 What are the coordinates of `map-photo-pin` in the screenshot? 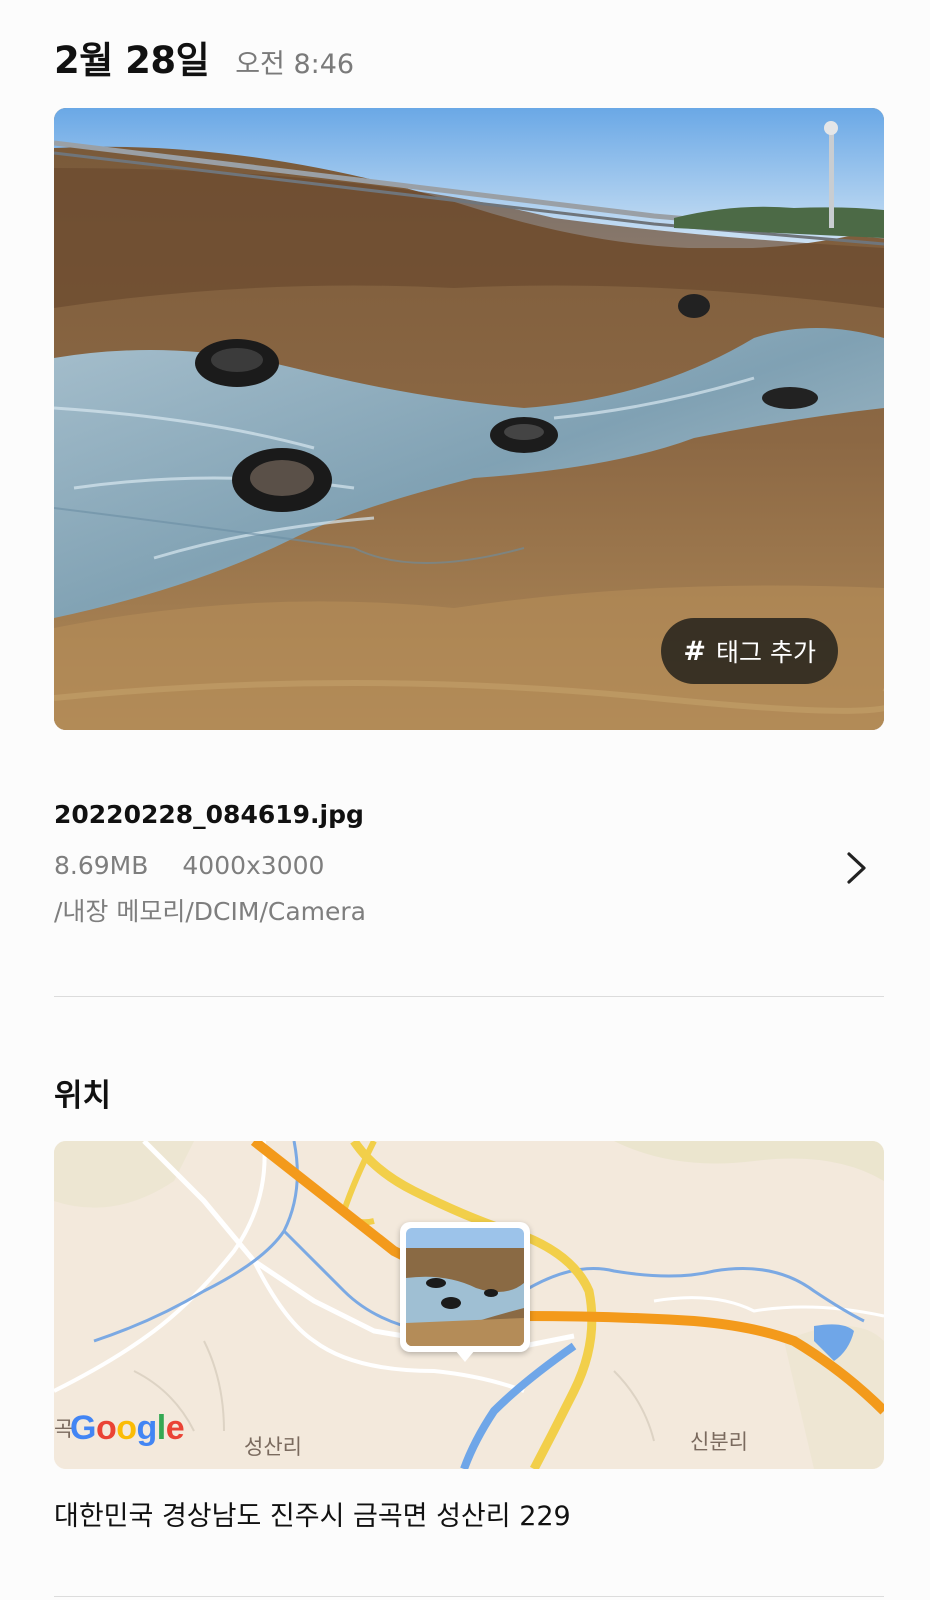 It's located at (465, 1292).